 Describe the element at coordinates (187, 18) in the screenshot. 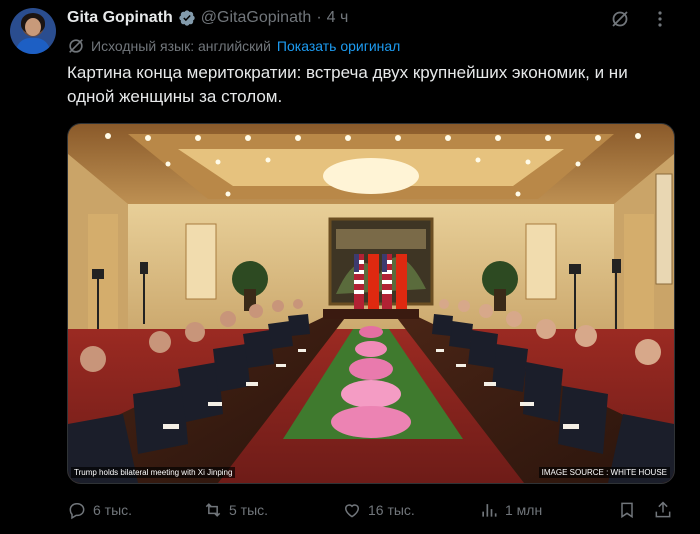

I see `verified-badge-icon` at that location.